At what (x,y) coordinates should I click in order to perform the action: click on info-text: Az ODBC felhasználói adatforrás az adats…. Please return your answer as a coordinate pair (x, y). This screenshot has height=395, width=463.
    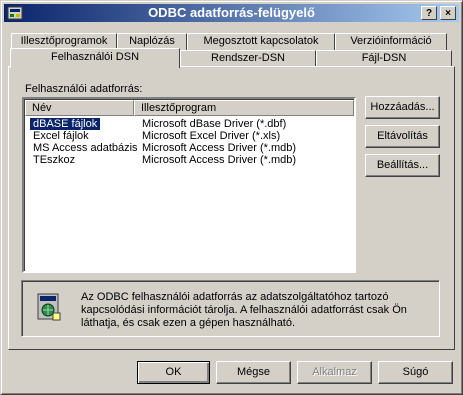
    Looking at the image, I should click on (244, 310).